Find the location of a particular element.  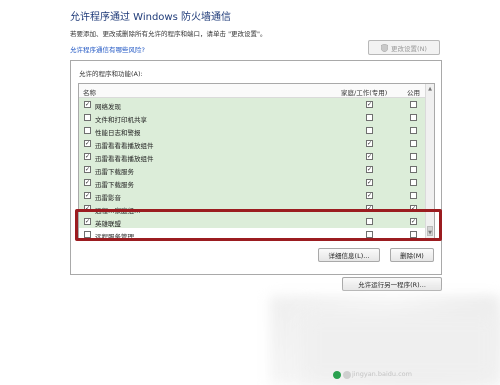

program-row: 文件和打印机共享 is located at coordinates (253, 117).